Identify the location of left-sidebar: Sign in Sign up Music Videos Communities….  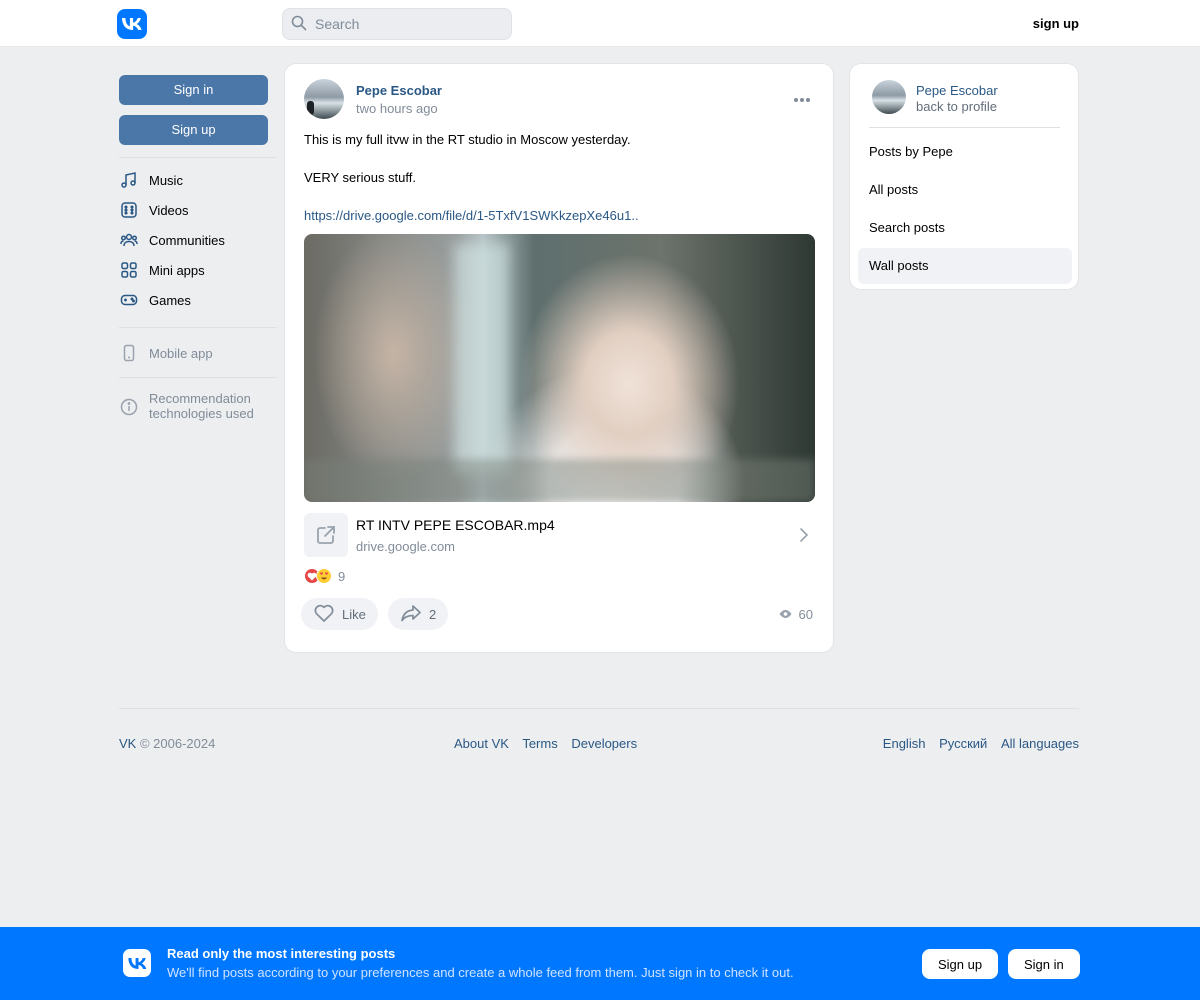
(198, 249).